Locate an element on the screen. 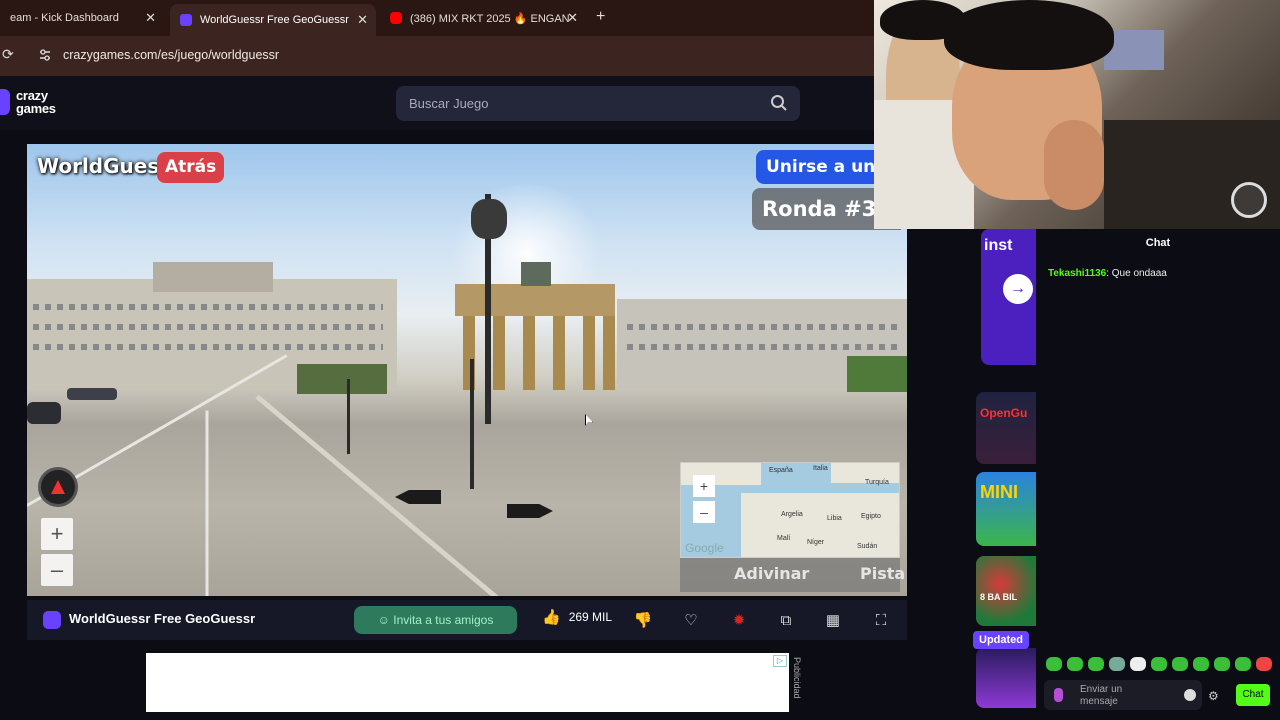  search-input: Buscar Juego is located at coordinates (598, 103).